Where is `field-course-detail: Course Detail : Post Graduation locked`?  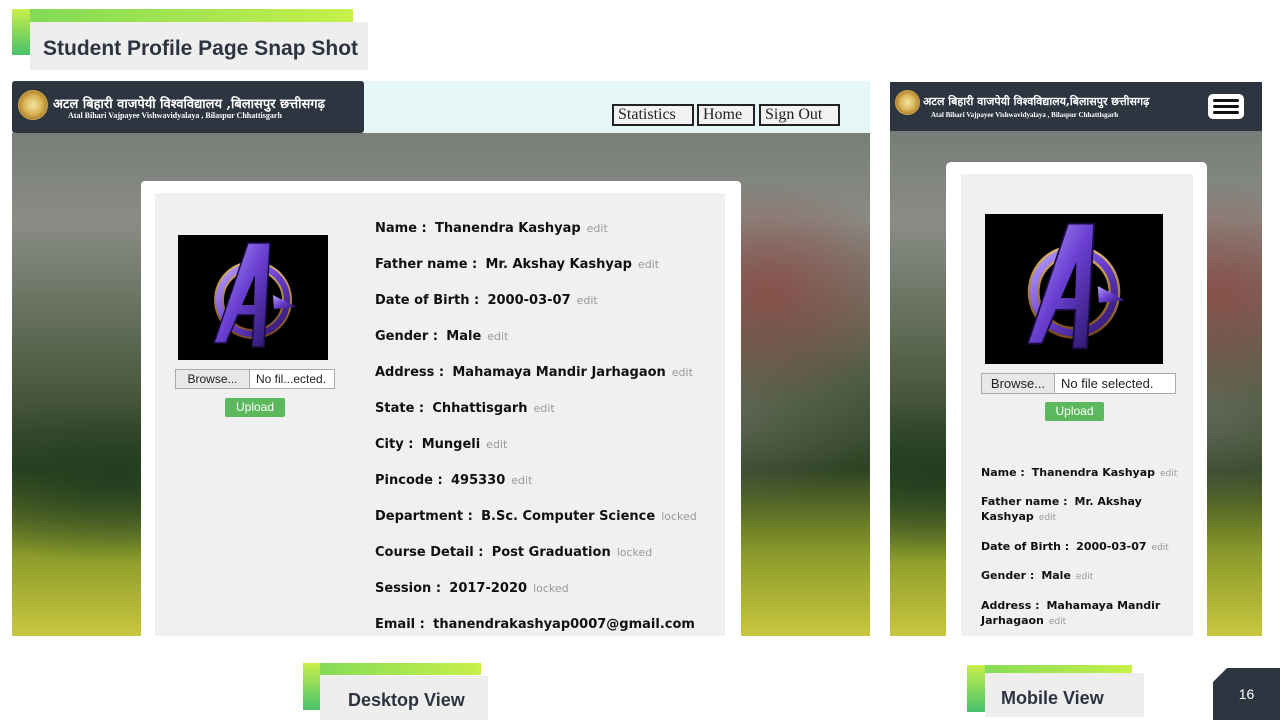 field-course-detail: Course Detail : Post Graduation locked is located at coordinates (514, 552).